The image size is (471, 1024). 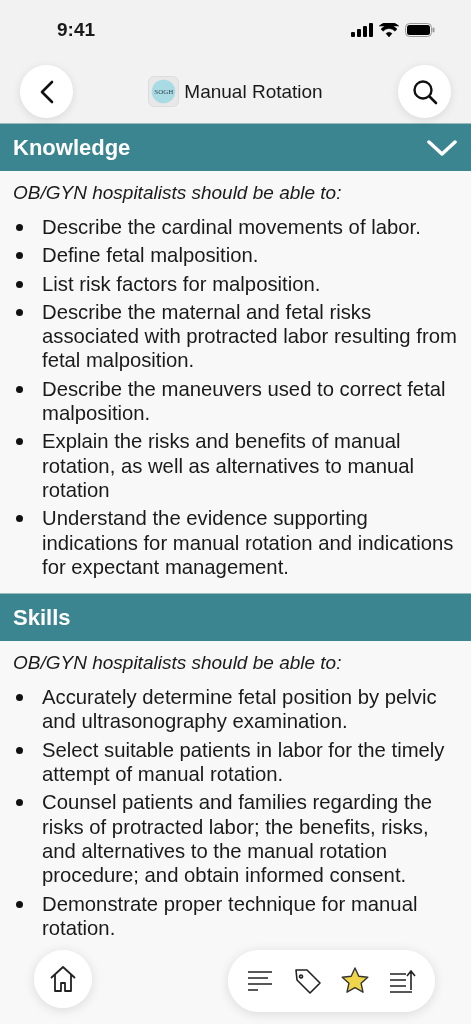 What do you see at coordinates (248, 543) in the screenshot?
I see `list-item-text: Understand the evidence supporting indications for manual rotation and indications for expectant management.` at bounding box center [248, 543].